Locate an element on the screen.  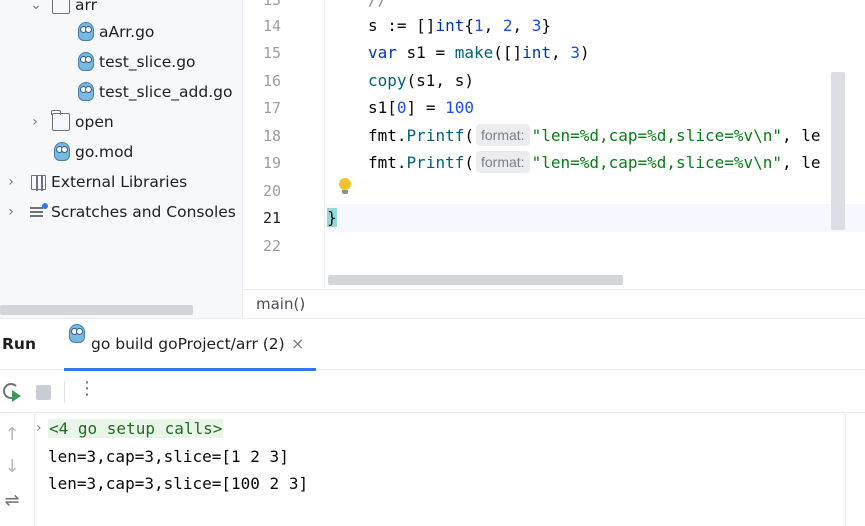
code-token: { is located at coordinates (469, 25).